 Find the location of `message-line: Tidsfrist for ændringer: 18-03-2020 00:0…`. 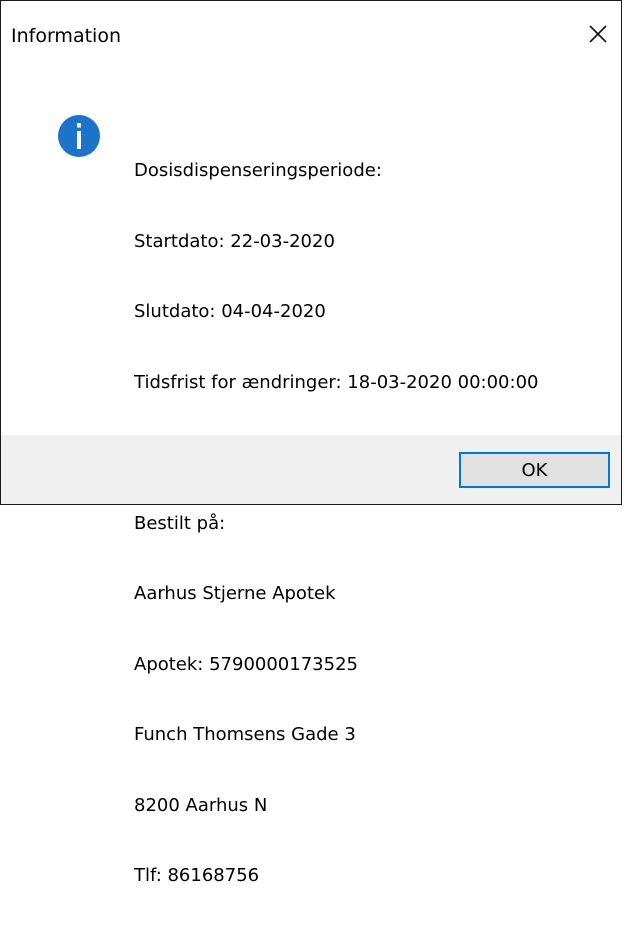

message-line: Tidsfrist for ændringer: 18-03-2020 00:0… is located at coordinates (336, 382).